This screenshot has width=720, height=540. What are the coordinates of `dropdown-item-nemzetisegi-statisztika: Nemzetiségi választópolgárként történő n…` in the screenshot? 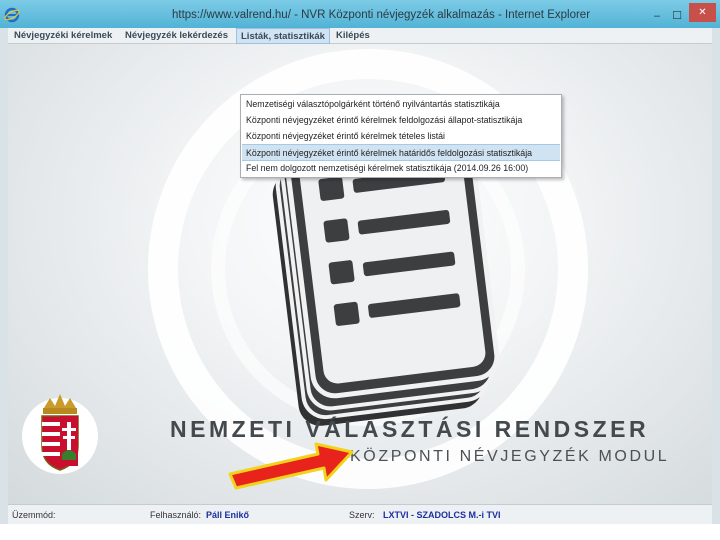 It's located at (401, 104).